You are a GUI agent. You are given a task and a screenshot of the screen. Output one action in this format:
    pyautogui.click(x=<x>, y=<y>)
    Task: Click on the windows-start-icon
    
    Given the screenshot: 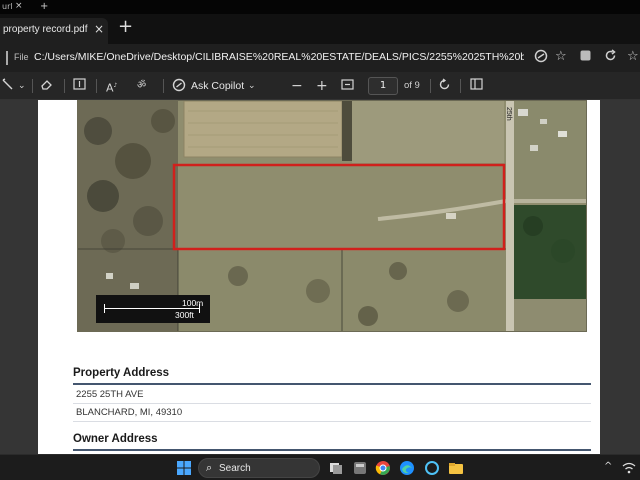 What is the action you would take?
    pyautogui.click(x=184, y=468)
    